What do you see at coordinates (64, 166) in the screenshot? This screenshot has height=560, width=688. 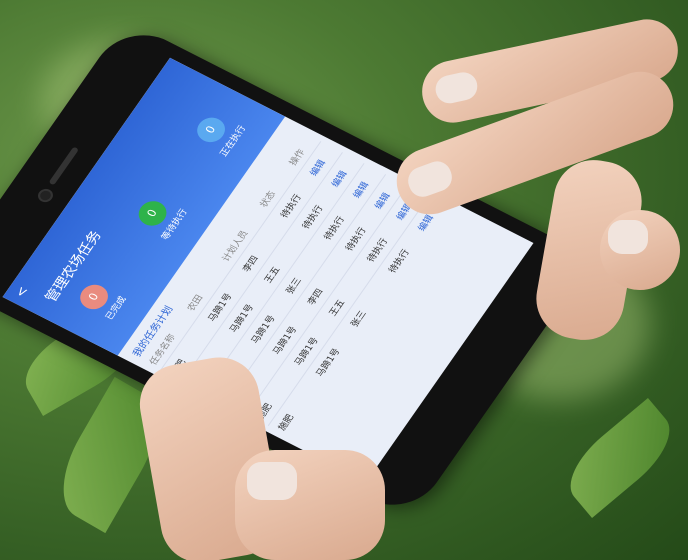 I see `earpiece-speaker` at bounding box center [64, 166].